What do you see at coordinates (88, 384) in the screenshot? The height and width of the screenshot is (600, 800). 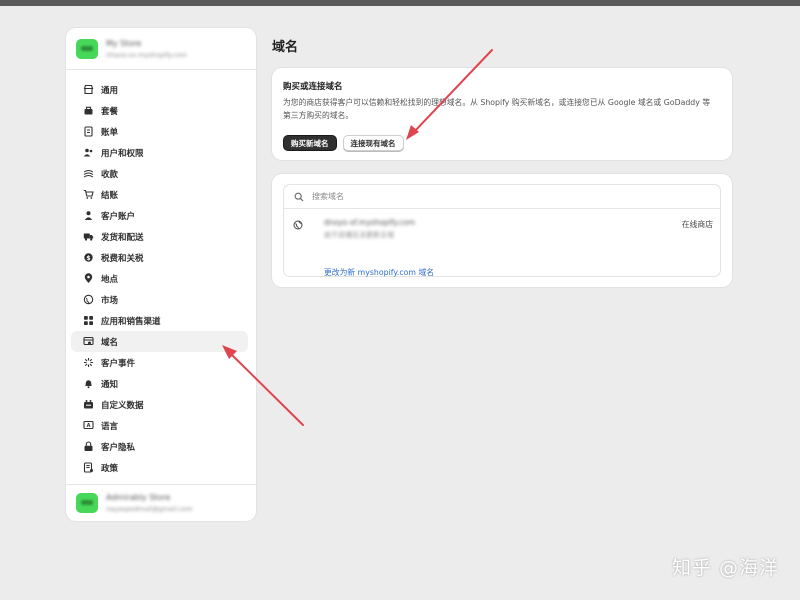 I see `bell-icon` at bounding box center [88, 384].